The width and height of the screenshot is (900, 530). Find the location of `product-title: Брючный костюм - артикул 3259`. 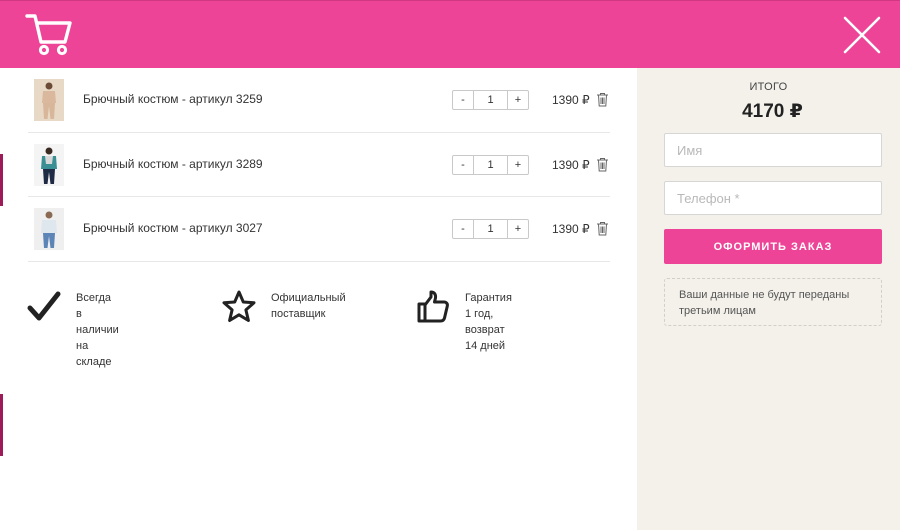

product-title: Брючный костюм - артикул 3259 is located at coordinates (173, 99).